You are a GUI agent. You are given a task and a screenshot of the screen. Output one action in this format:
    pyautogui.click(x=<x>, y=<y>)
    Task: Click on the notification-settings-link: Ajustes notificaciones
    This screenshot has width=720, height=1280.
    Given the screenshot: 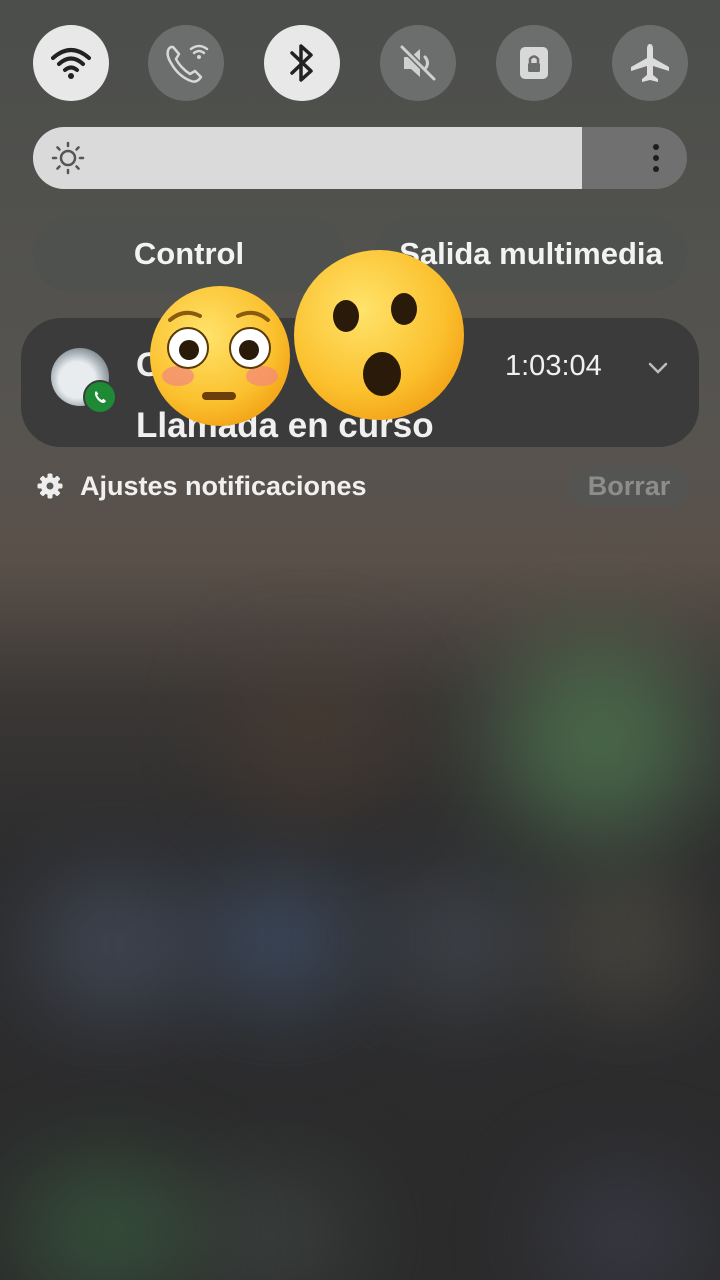 What is the action you would take?
    pyautogui.click(x=201, y=486)
    